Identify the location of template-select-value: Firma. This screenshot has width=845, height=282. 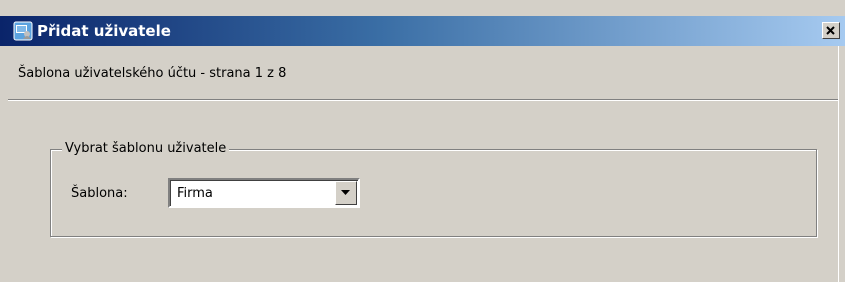
(195, 193).